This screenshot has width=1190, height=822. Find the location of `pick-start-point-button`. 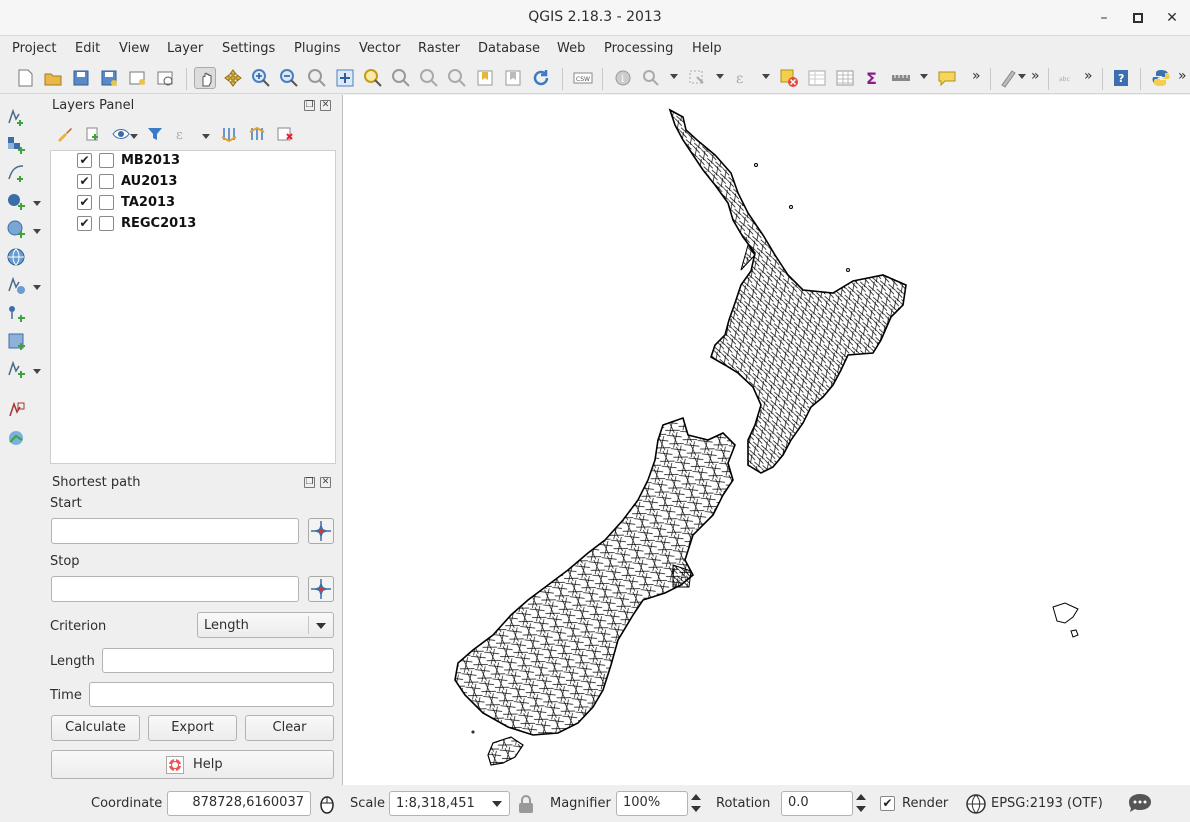

pick-start-point-button is located at coordinates (321, 531).